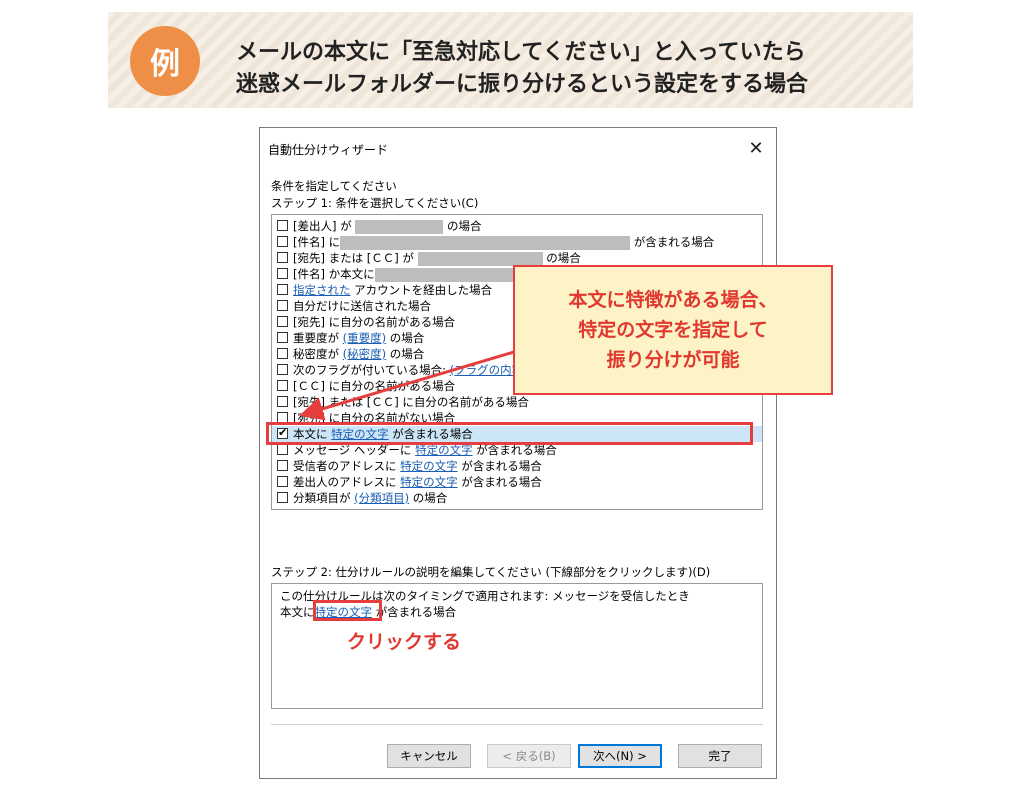 The height and width of the screenshot is (800, 1024). What do you see at coordinates (414, 612) in the screenshot?
I see `description-text: が含まれる場合` at bounding box center [414, 612].